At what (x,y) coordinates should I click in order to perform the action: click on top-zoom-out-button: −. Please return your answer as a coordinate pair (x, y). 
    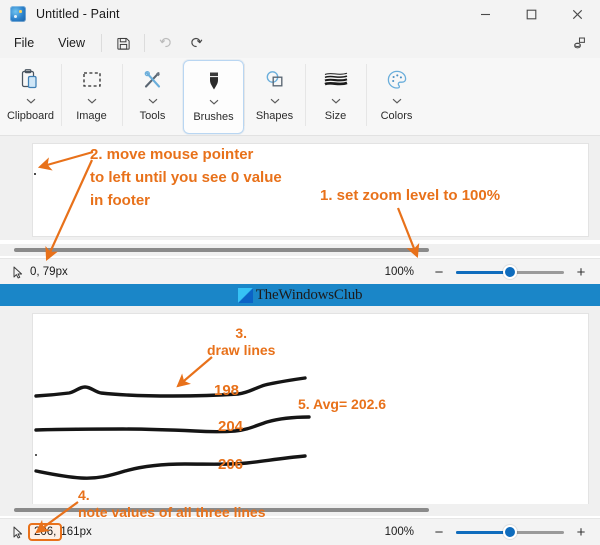
    Looking at the image, I should click on (439, 272).